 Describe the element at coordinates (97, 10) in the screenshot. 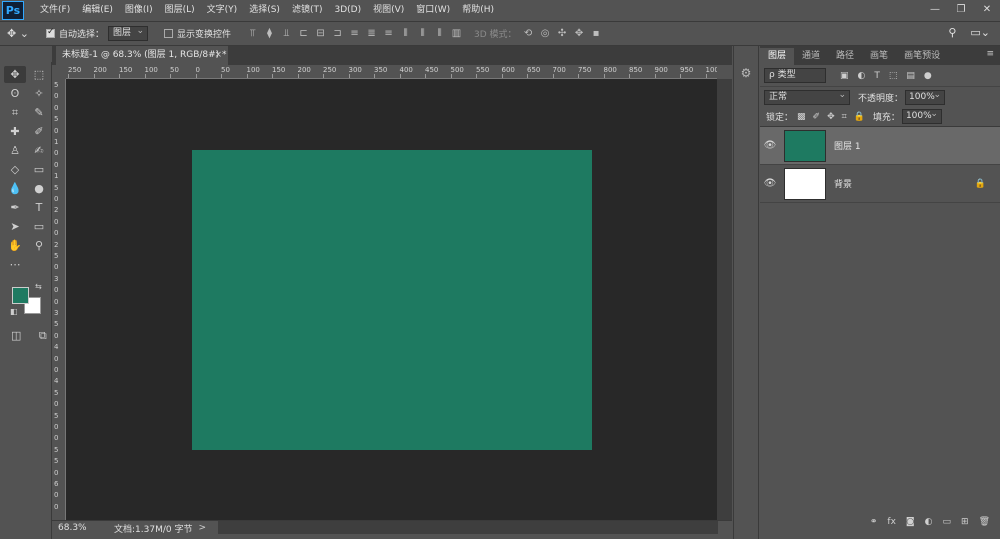

I see `menu-edit: 编辑(E)` at that location.